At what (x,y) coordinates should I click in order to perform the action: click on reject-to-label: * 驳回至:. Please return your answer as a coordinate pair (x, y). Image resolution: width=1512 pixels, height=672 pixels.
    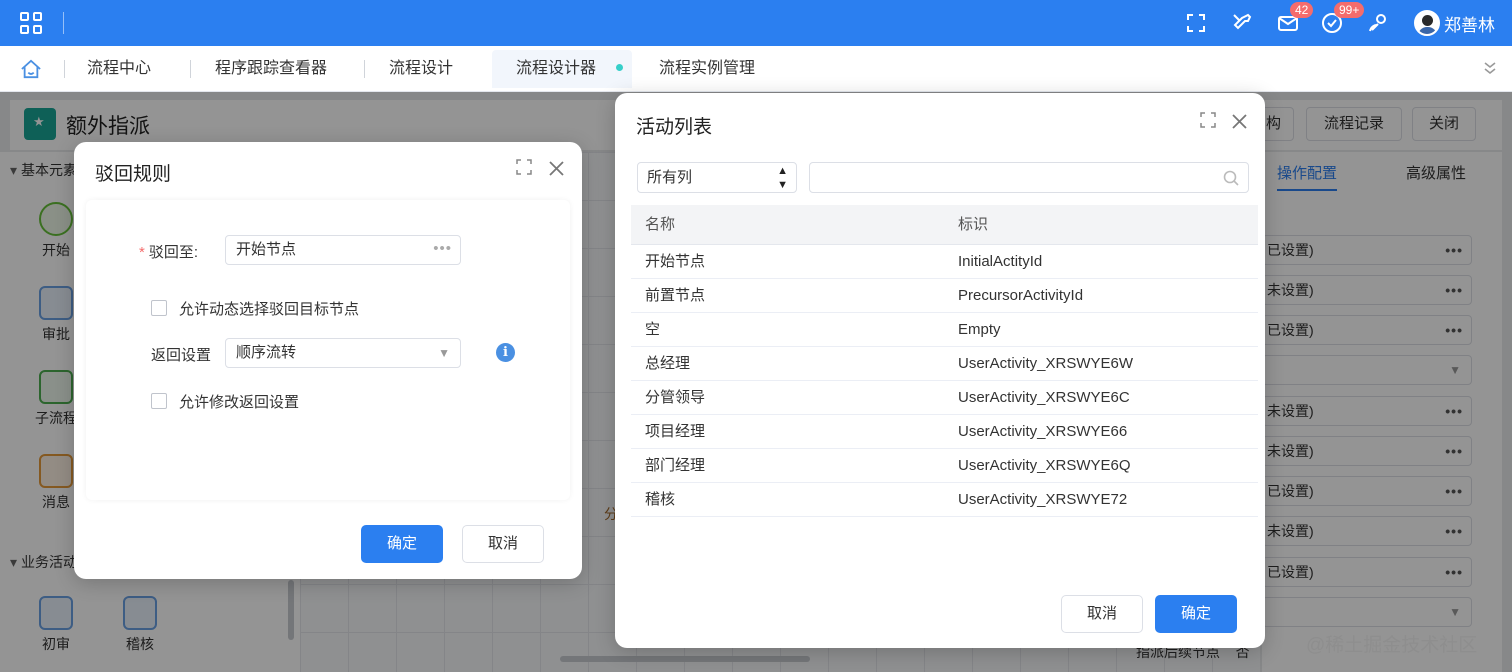
    Looking at the image, I should click on (168, 251).